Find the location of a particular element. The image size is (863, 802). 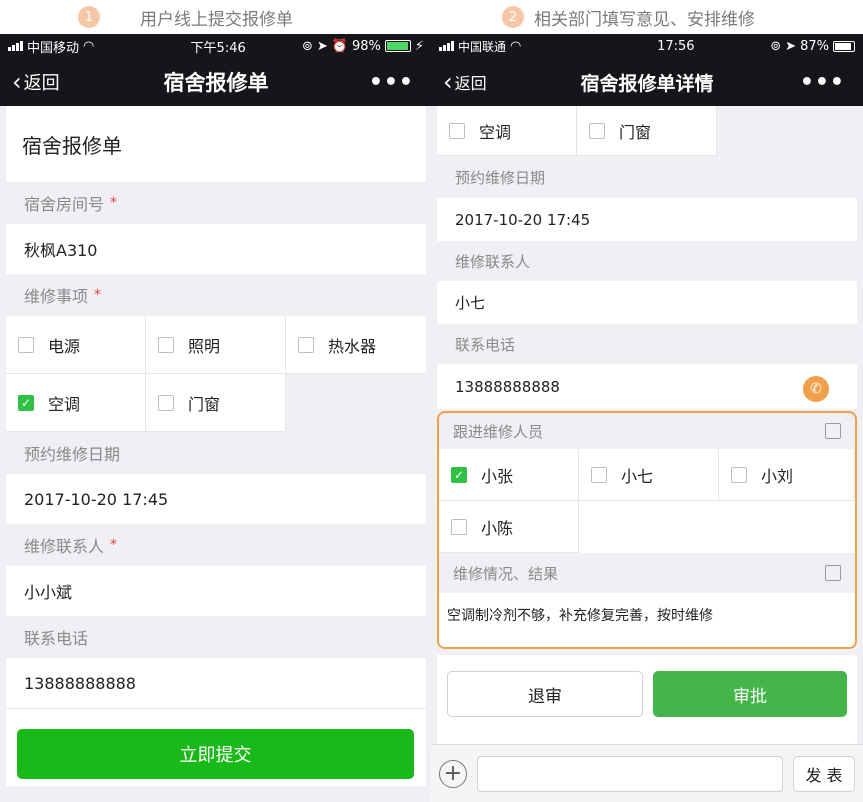

comment-bar: + 发 表 is located at coordinates (647, 773).